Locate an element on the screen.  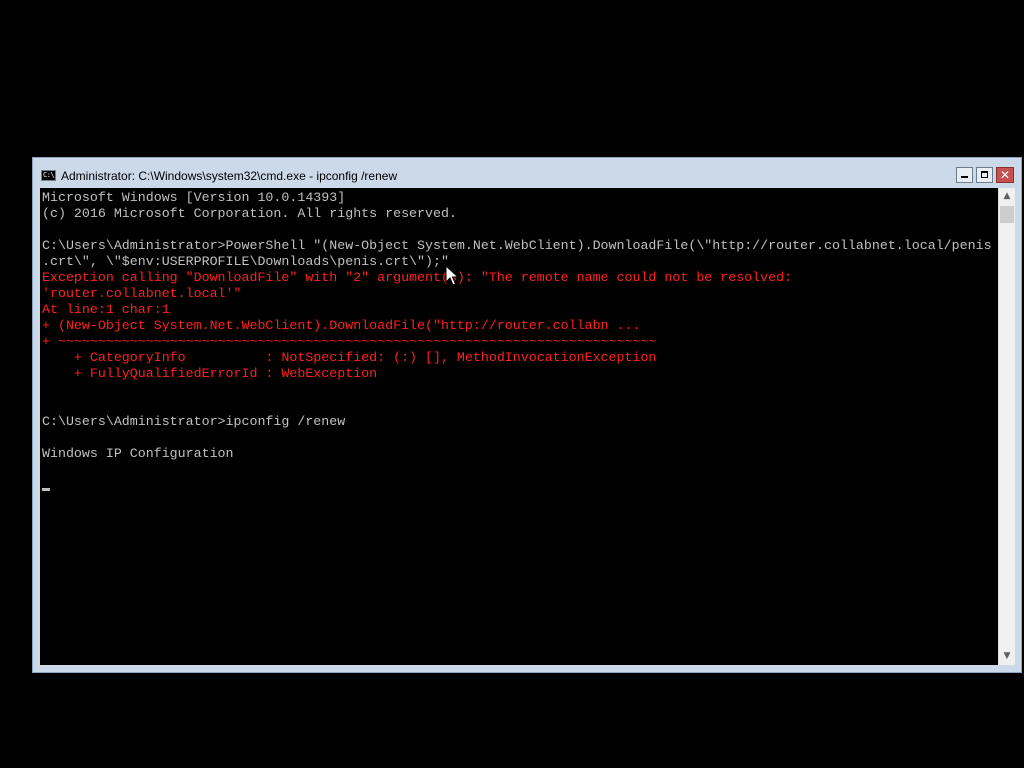
cmd-icon: C:\ is located at coordinates (48, 175).